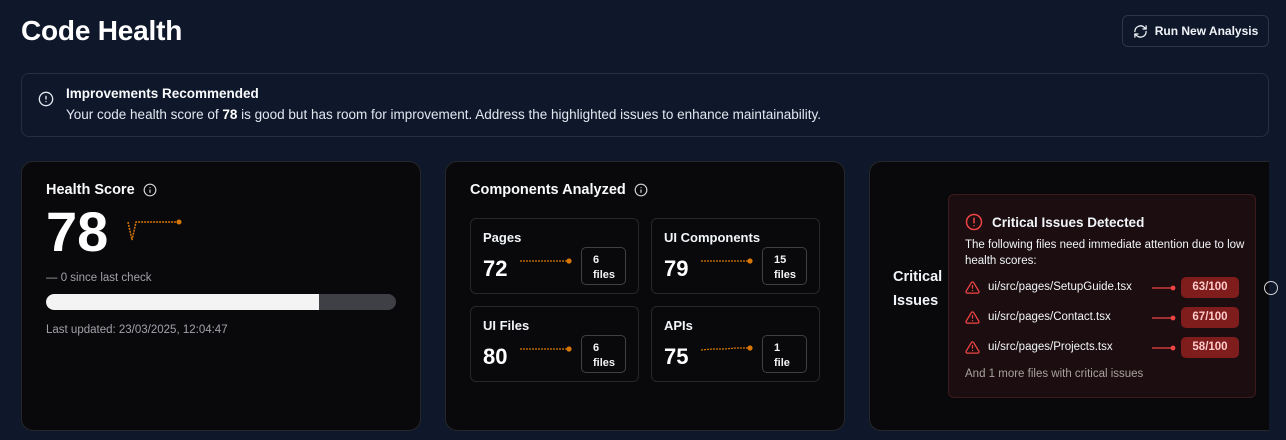  I want to click on refresh-icon, so click(1140, 31).